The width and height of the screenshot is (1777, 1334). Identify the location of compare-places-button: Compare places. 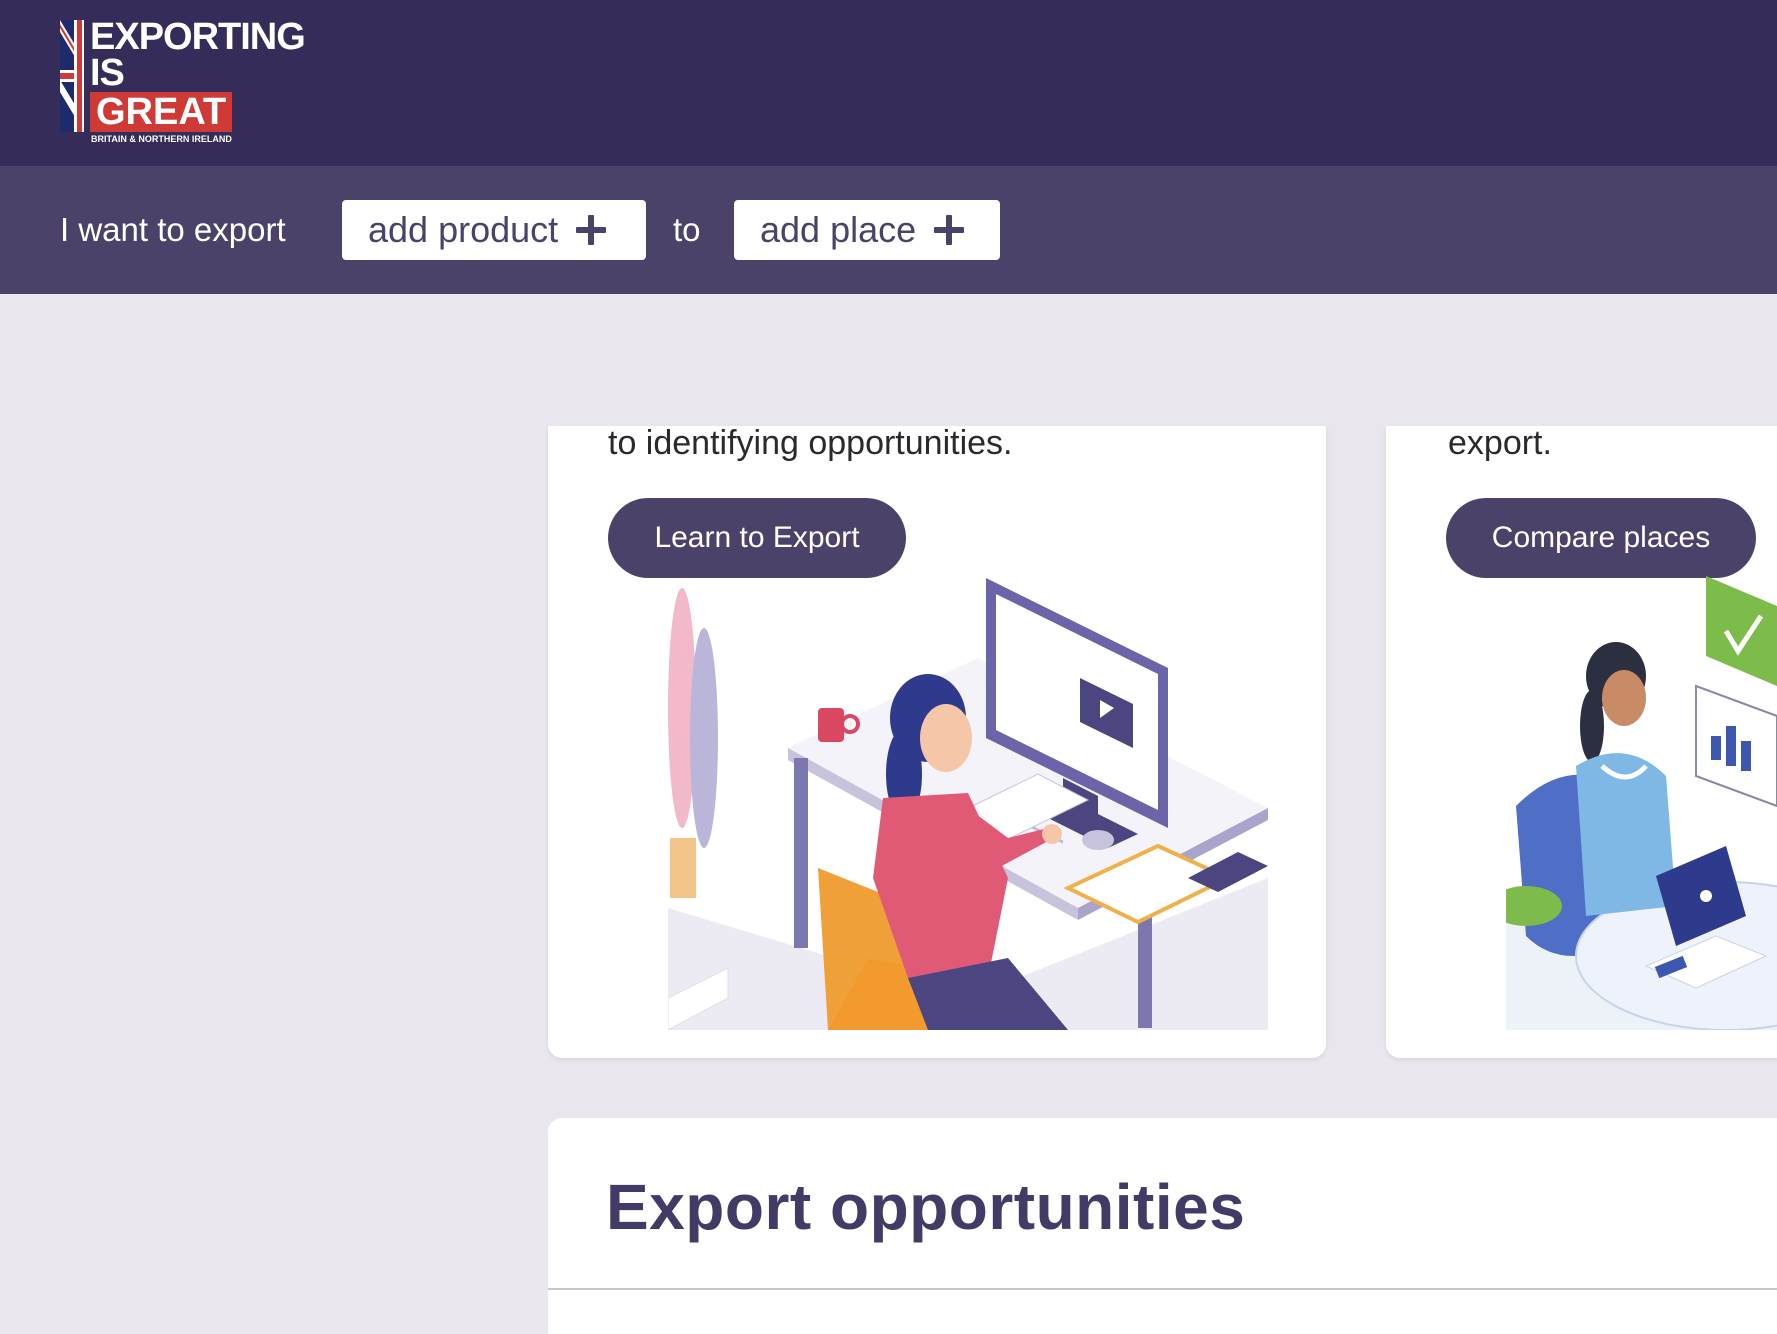
(1601, 538).